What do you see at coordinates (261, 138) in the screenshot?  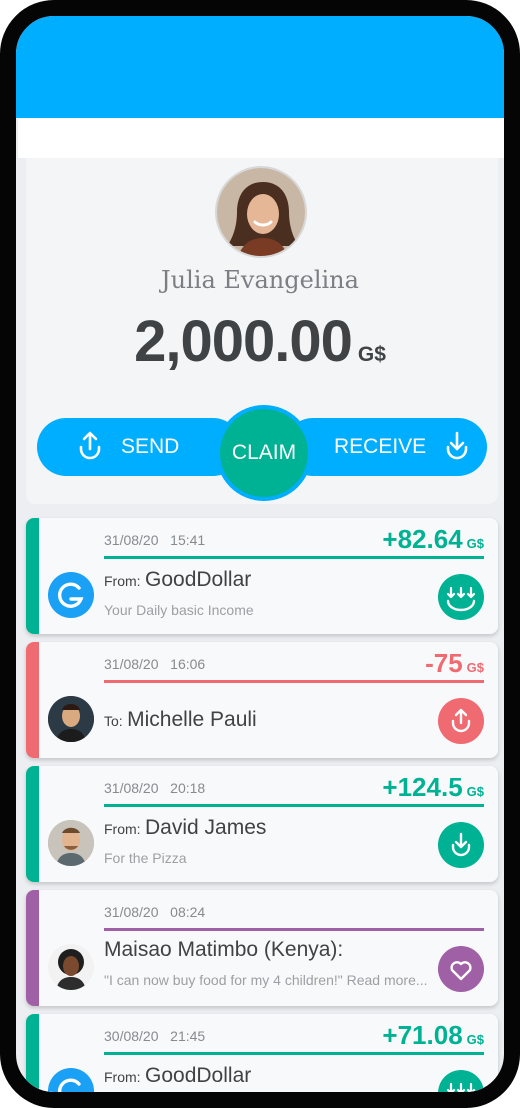 I see `header-spacer` at bounding box center [261, 138].